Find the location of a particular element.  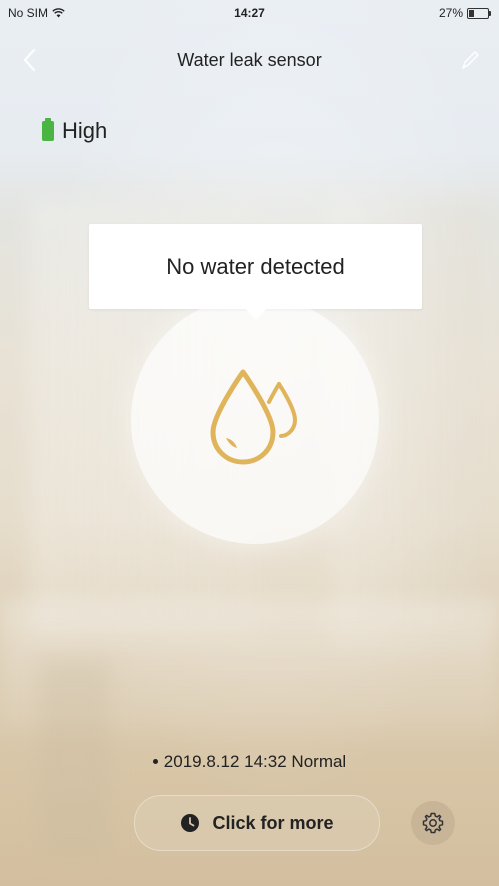

status-time: 14:27 is located at coordinates (249, 13).